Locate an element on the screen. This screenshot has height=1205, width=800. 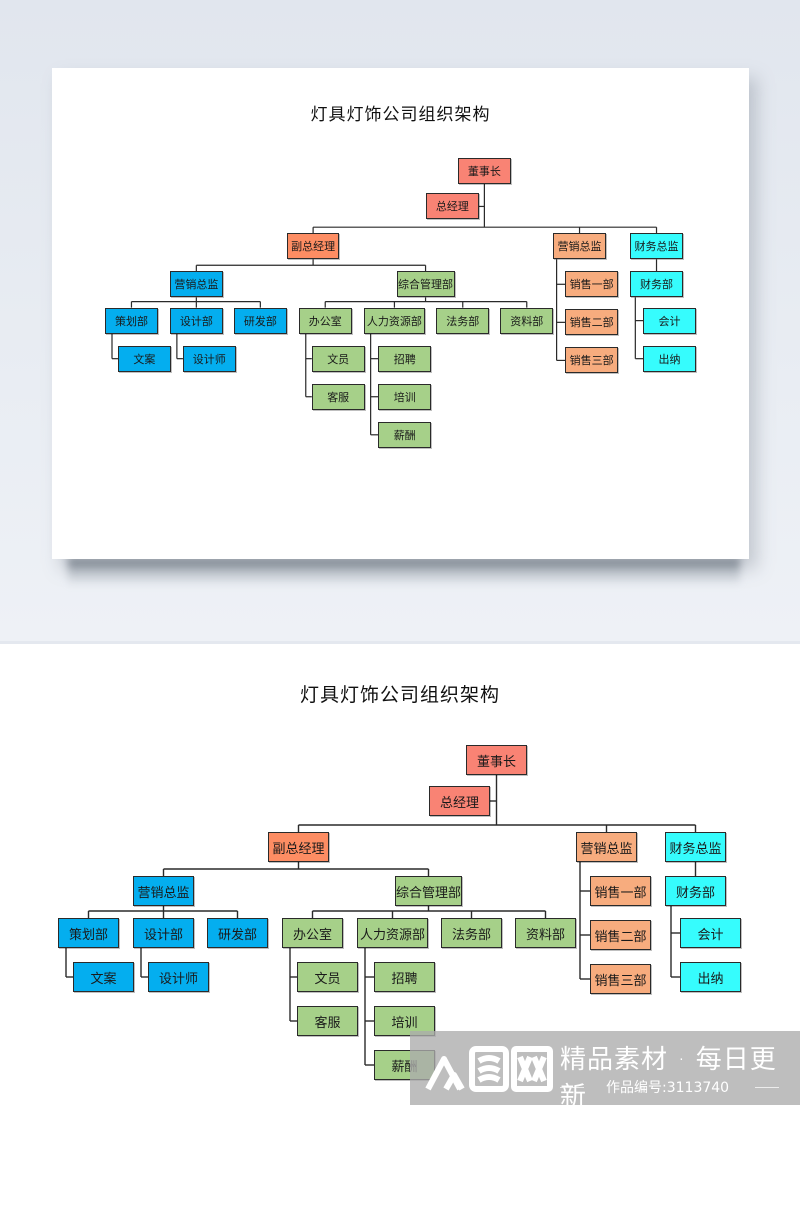
watermark: 精品素材 · 每日更新 作品编号:3113740 is located at coordinates (605, 1071).